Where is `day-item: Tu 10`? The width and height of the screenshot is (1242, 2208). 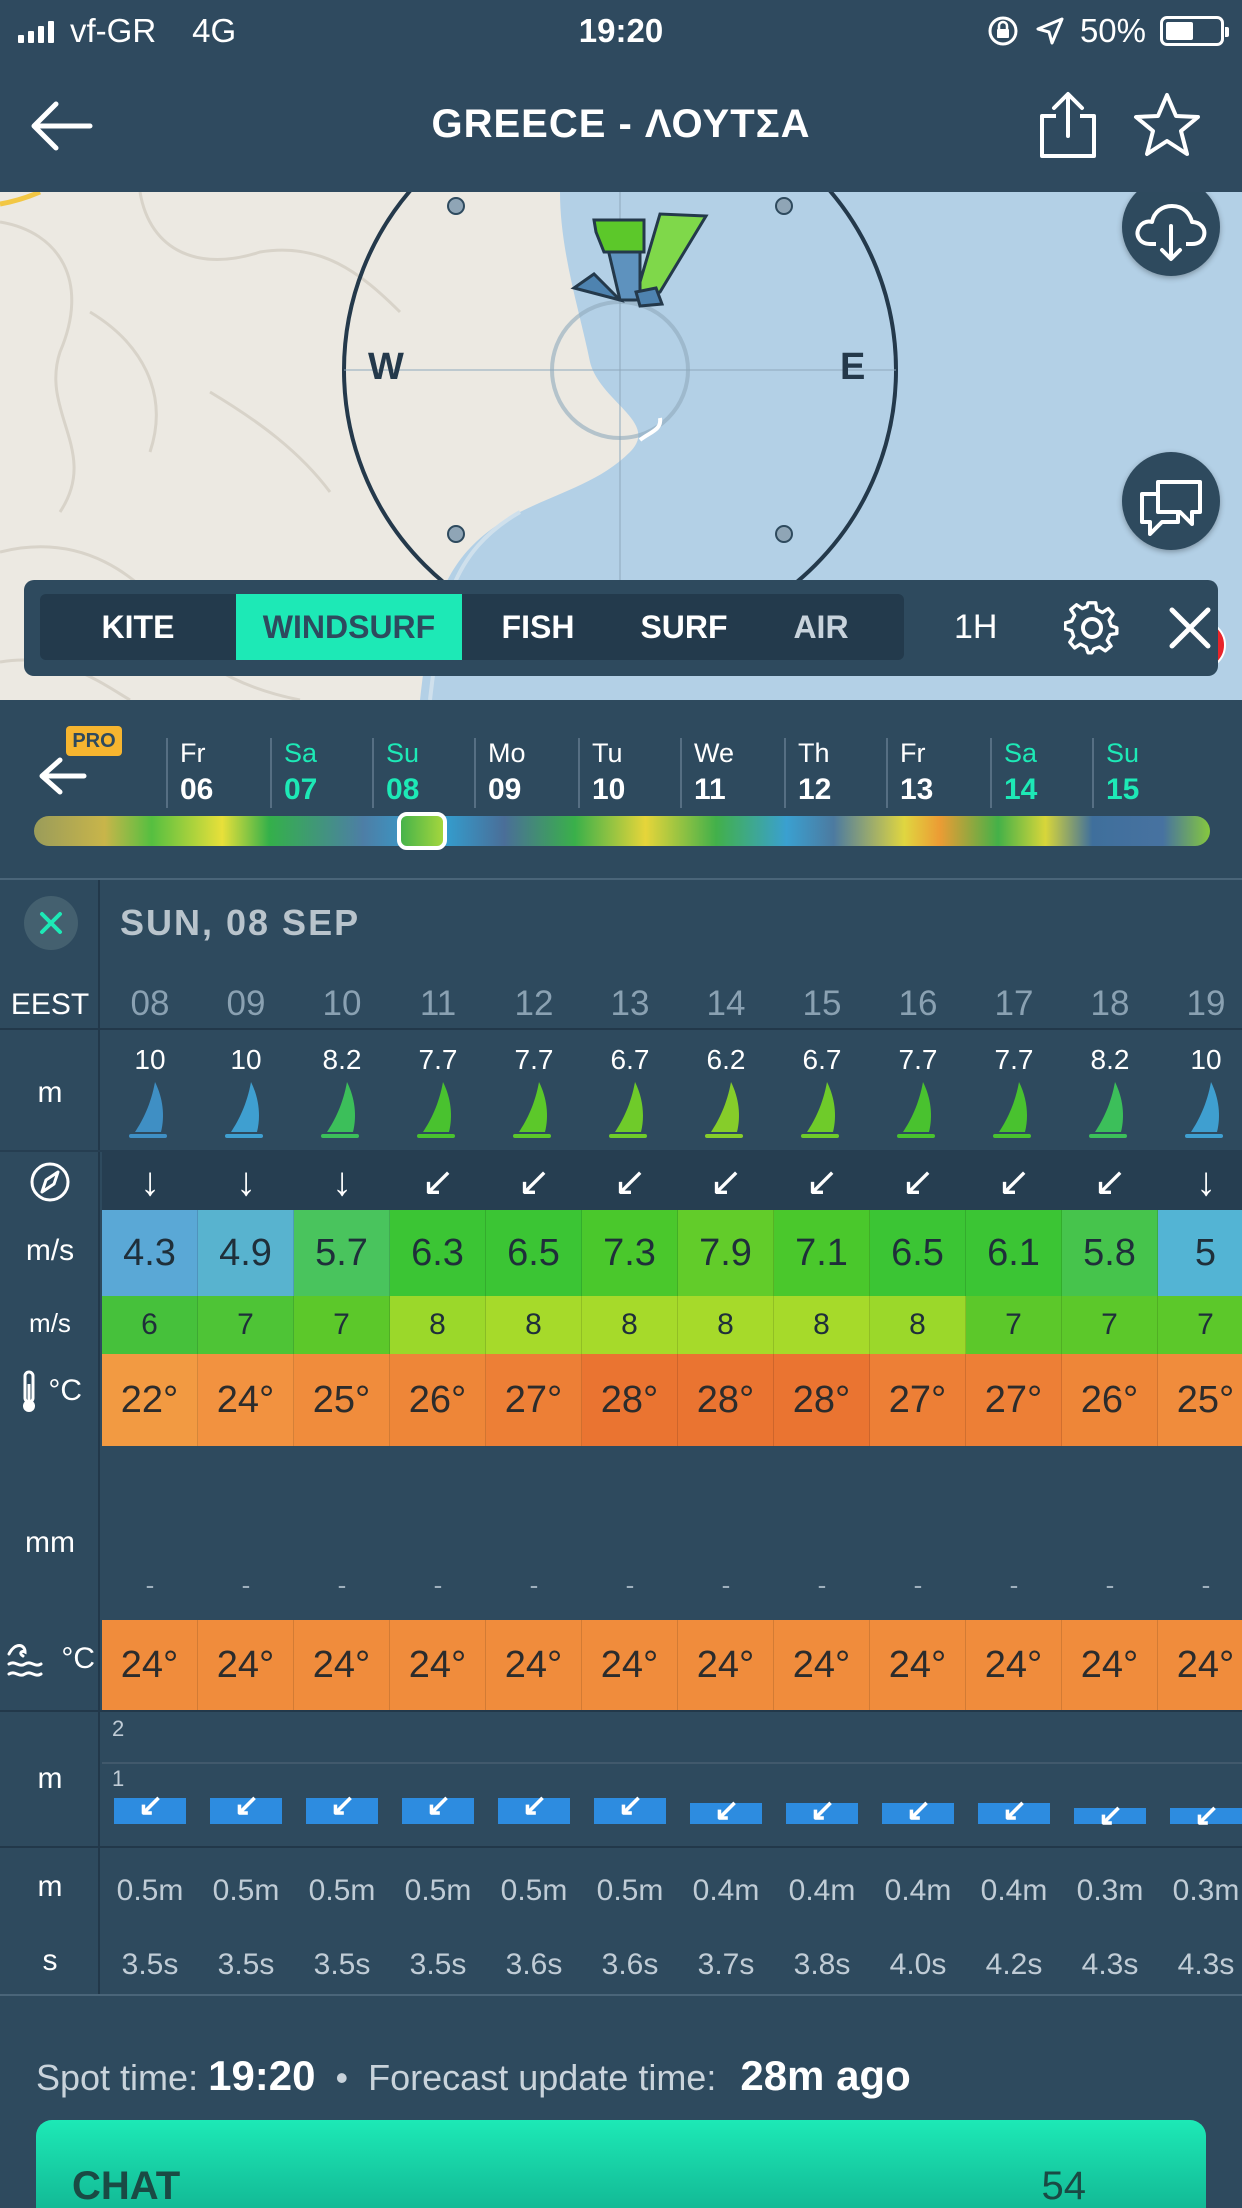
day-item: Tu 10 is located at coordinates (601, 773).